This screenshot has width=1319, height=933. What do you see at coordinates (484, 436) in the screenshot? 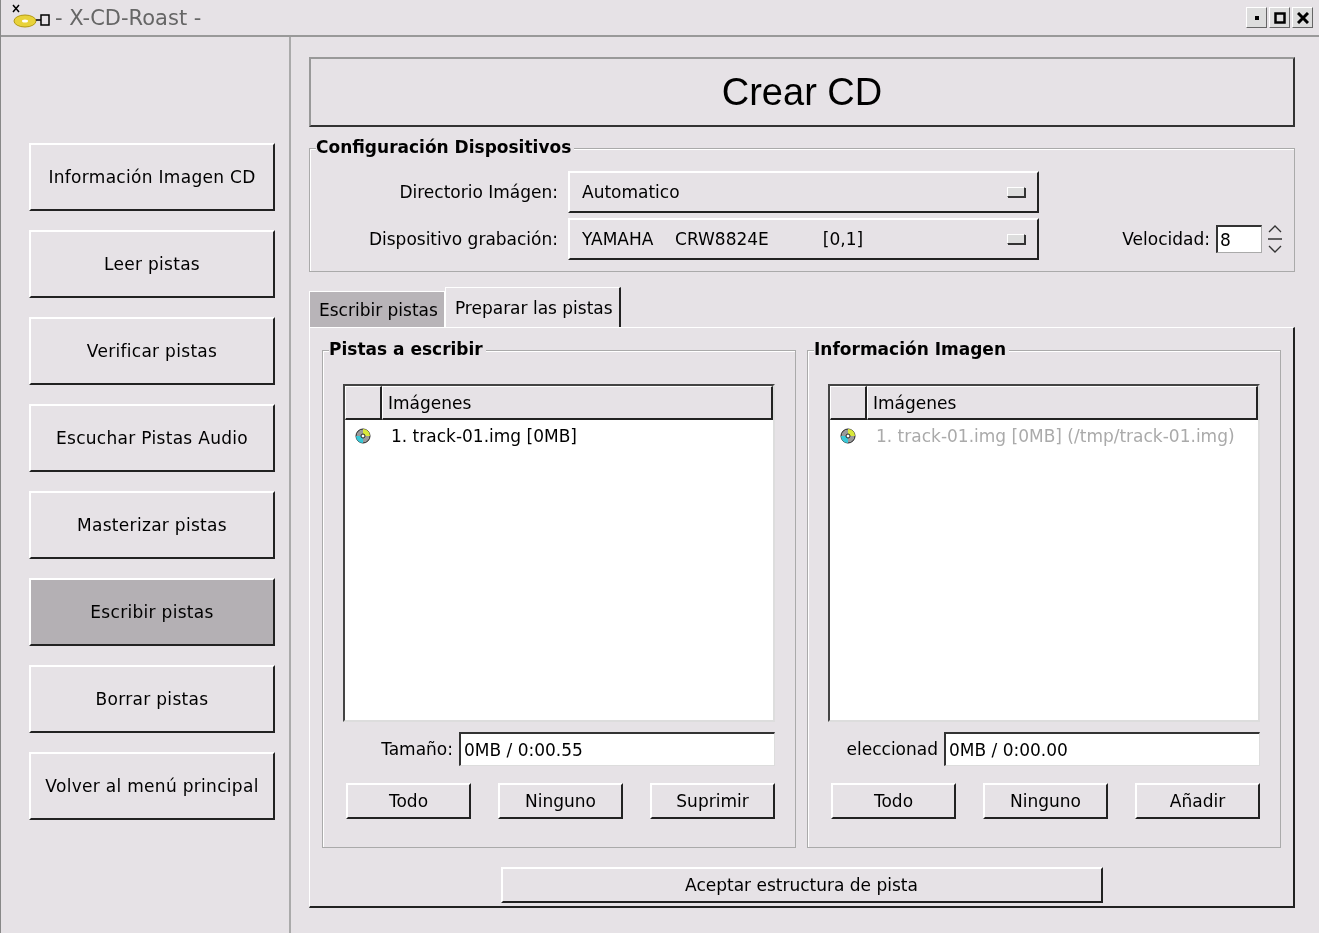
I see `track-item: 1. track-01.img [0MB]` at bounding box center [484, 436].